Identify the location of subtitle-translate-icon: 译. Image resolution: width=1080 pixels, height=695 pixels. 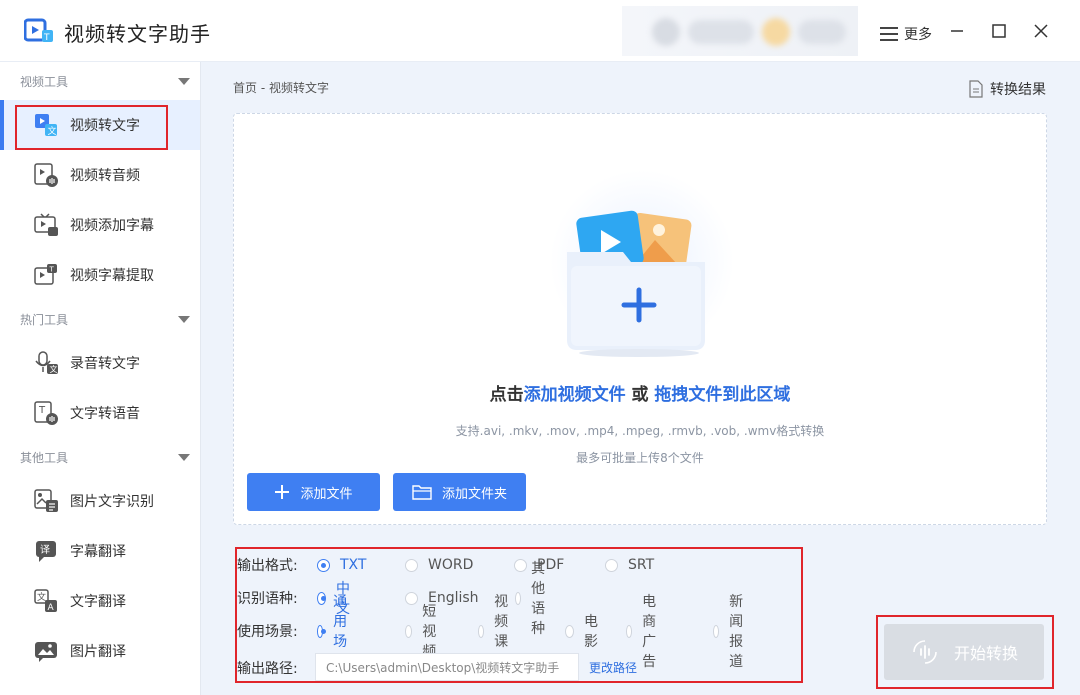
(46, 551).